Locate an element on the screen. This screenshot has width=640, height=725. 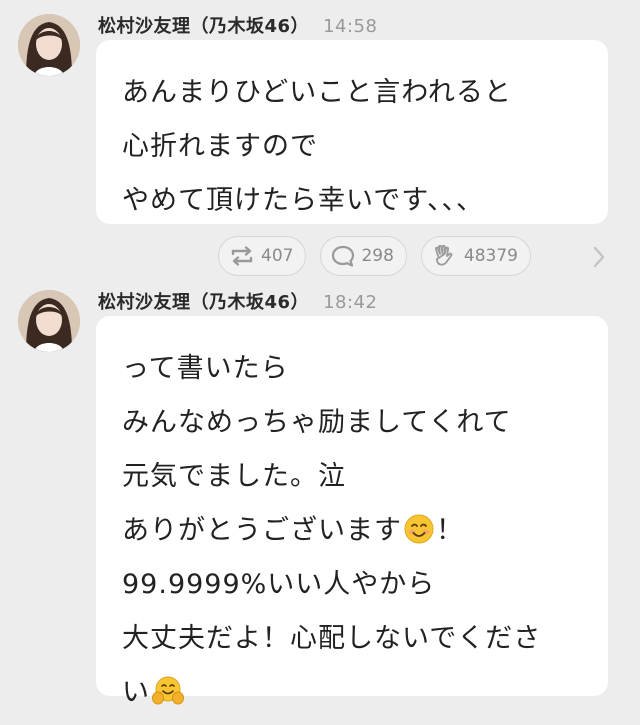
message-line: ありがとうございます ！ is located at coordinates (365, 531).